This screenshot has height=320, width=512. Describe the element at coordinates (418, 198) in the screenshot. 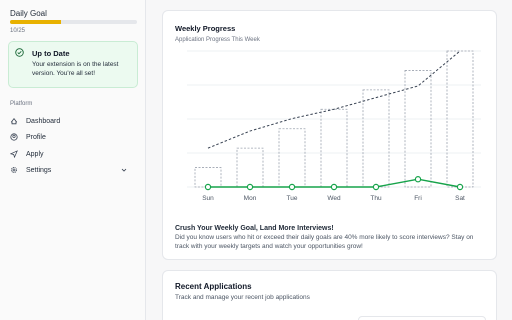

I see `x-tick-label: Fri` at that location.